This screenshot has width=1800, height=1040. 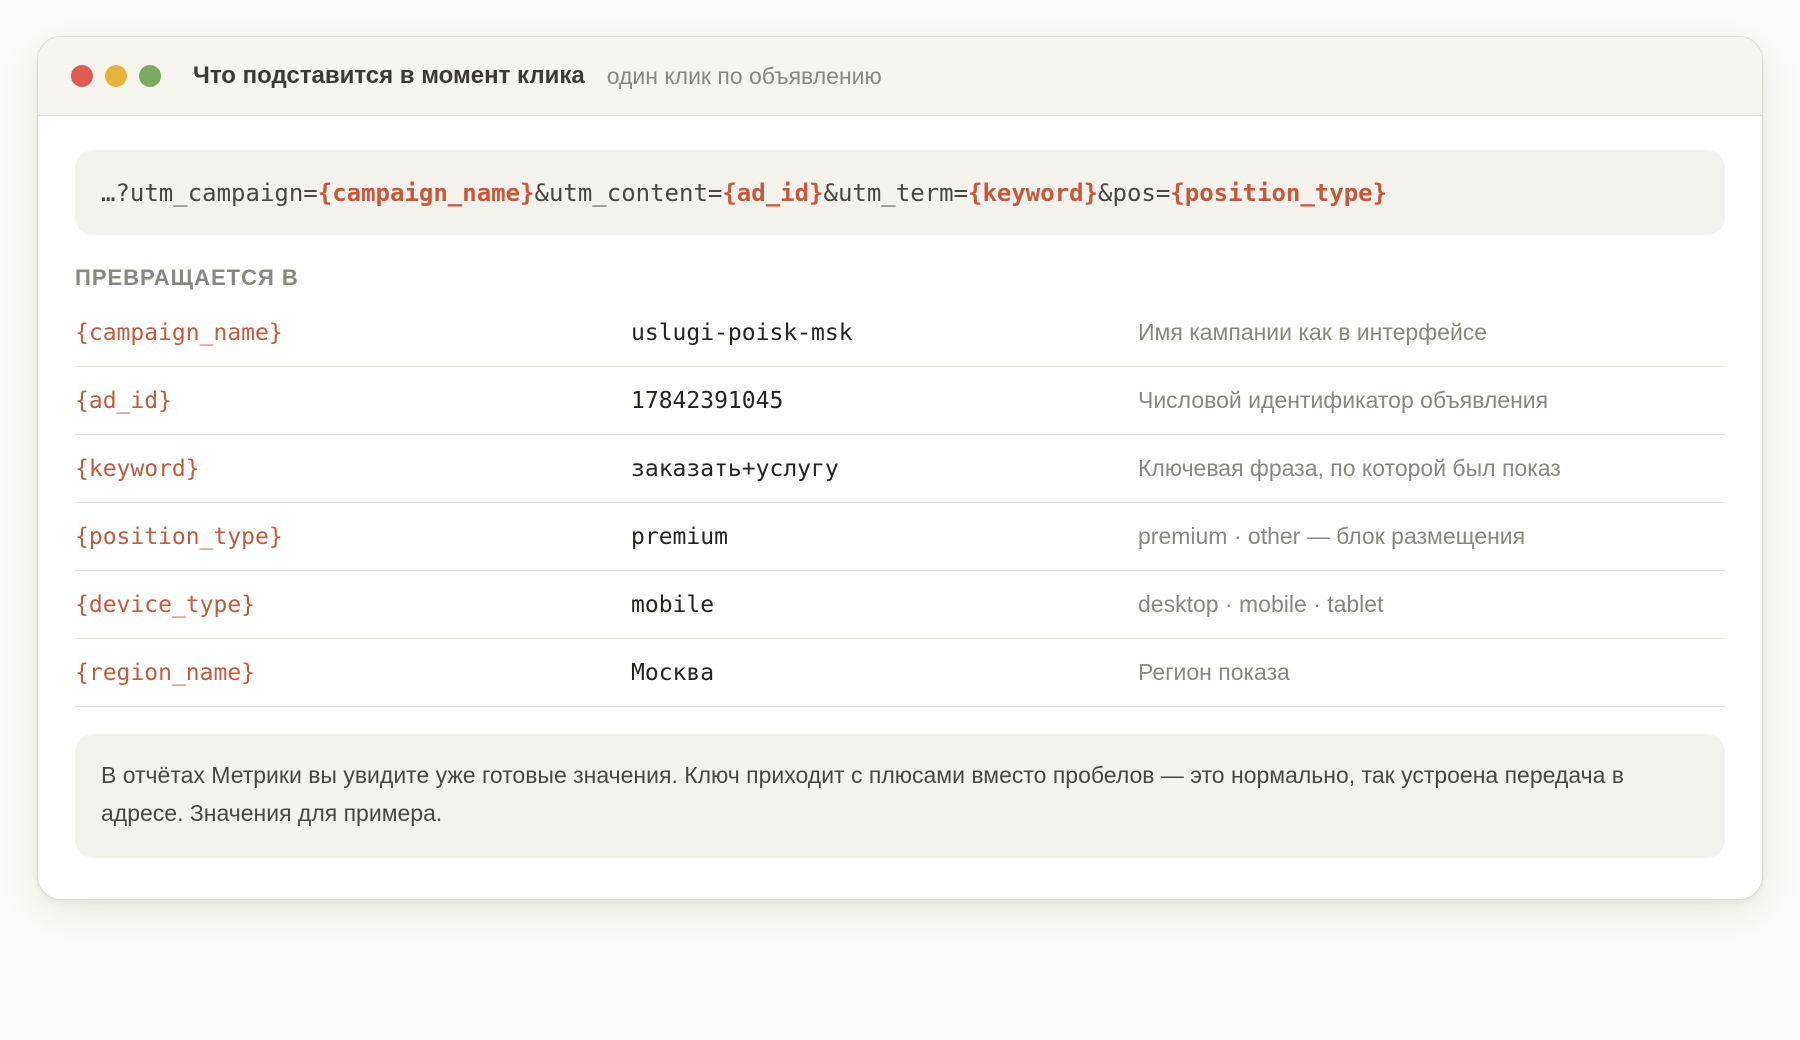 I want to click on placeholder-key: {region_name}, so click(x=165, y=672).